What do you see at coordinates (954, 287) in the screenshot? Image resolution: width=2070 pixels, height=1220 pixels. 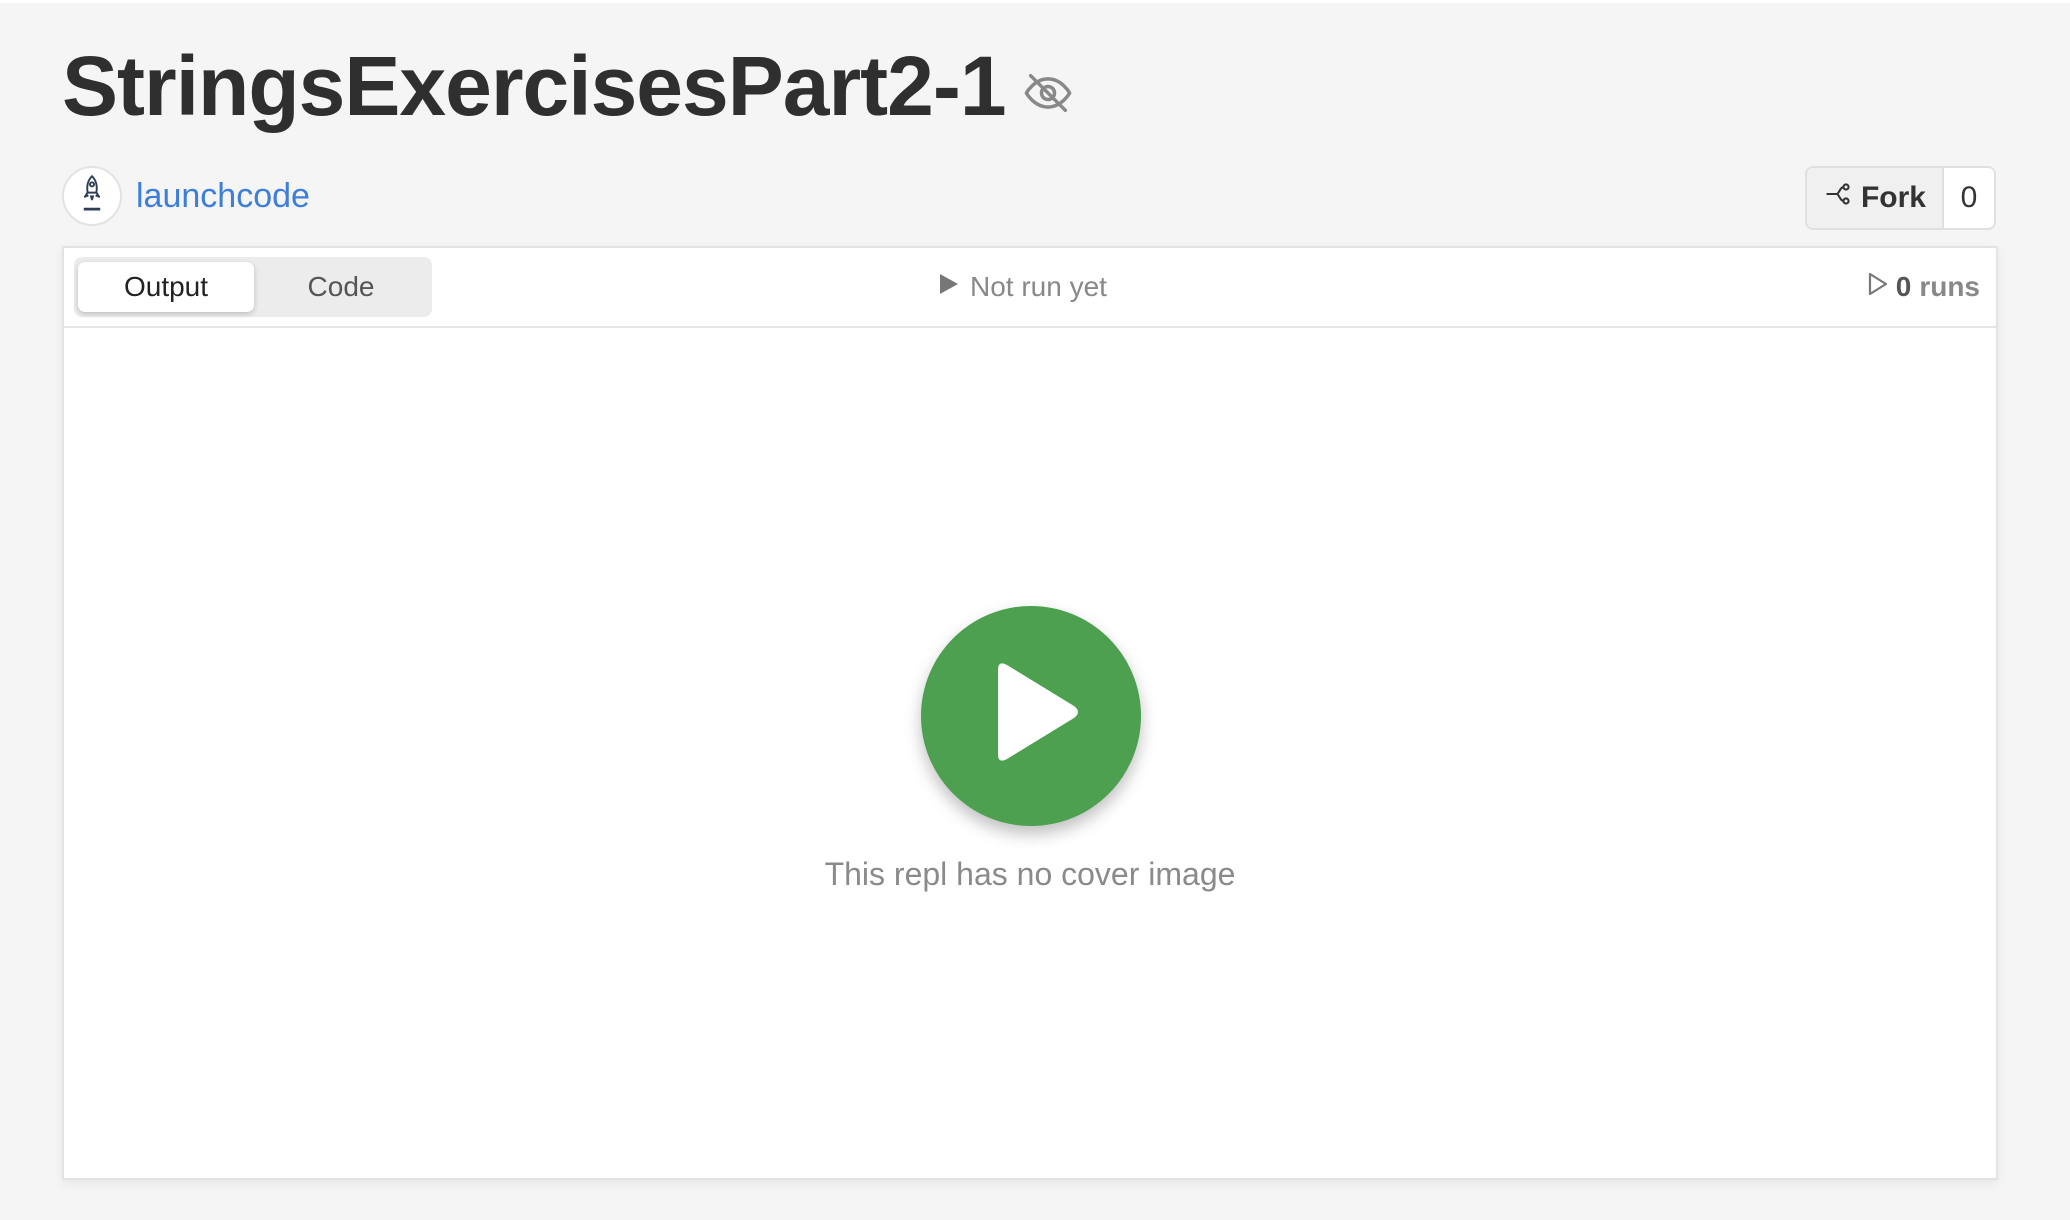 I see `play-triangle-icon` at bounding box center [954, 287].